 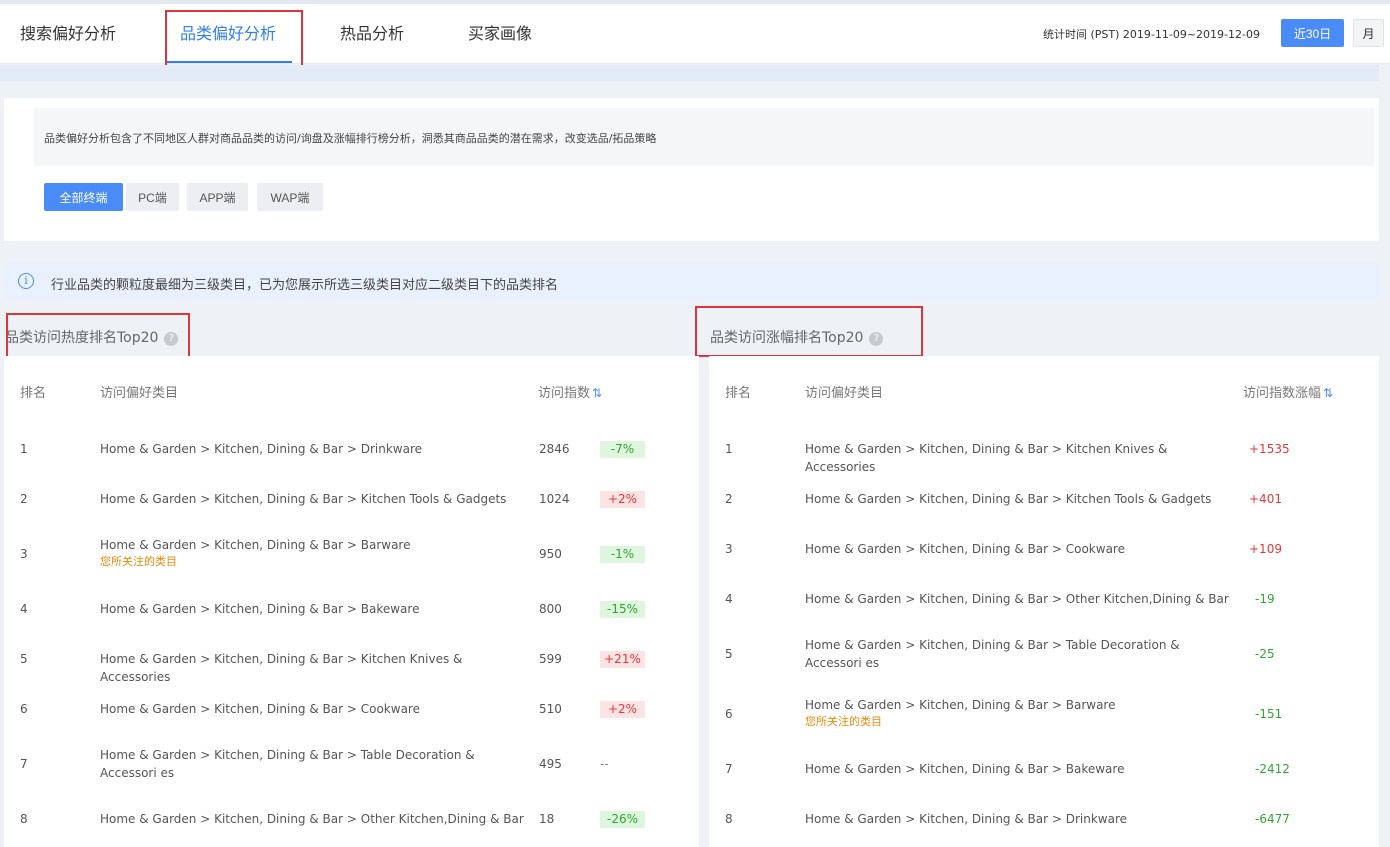 What do you see at coordinates (622, 449) in the screenshot?
I see `change-badge: -7%` at bounding box center [622, 449].